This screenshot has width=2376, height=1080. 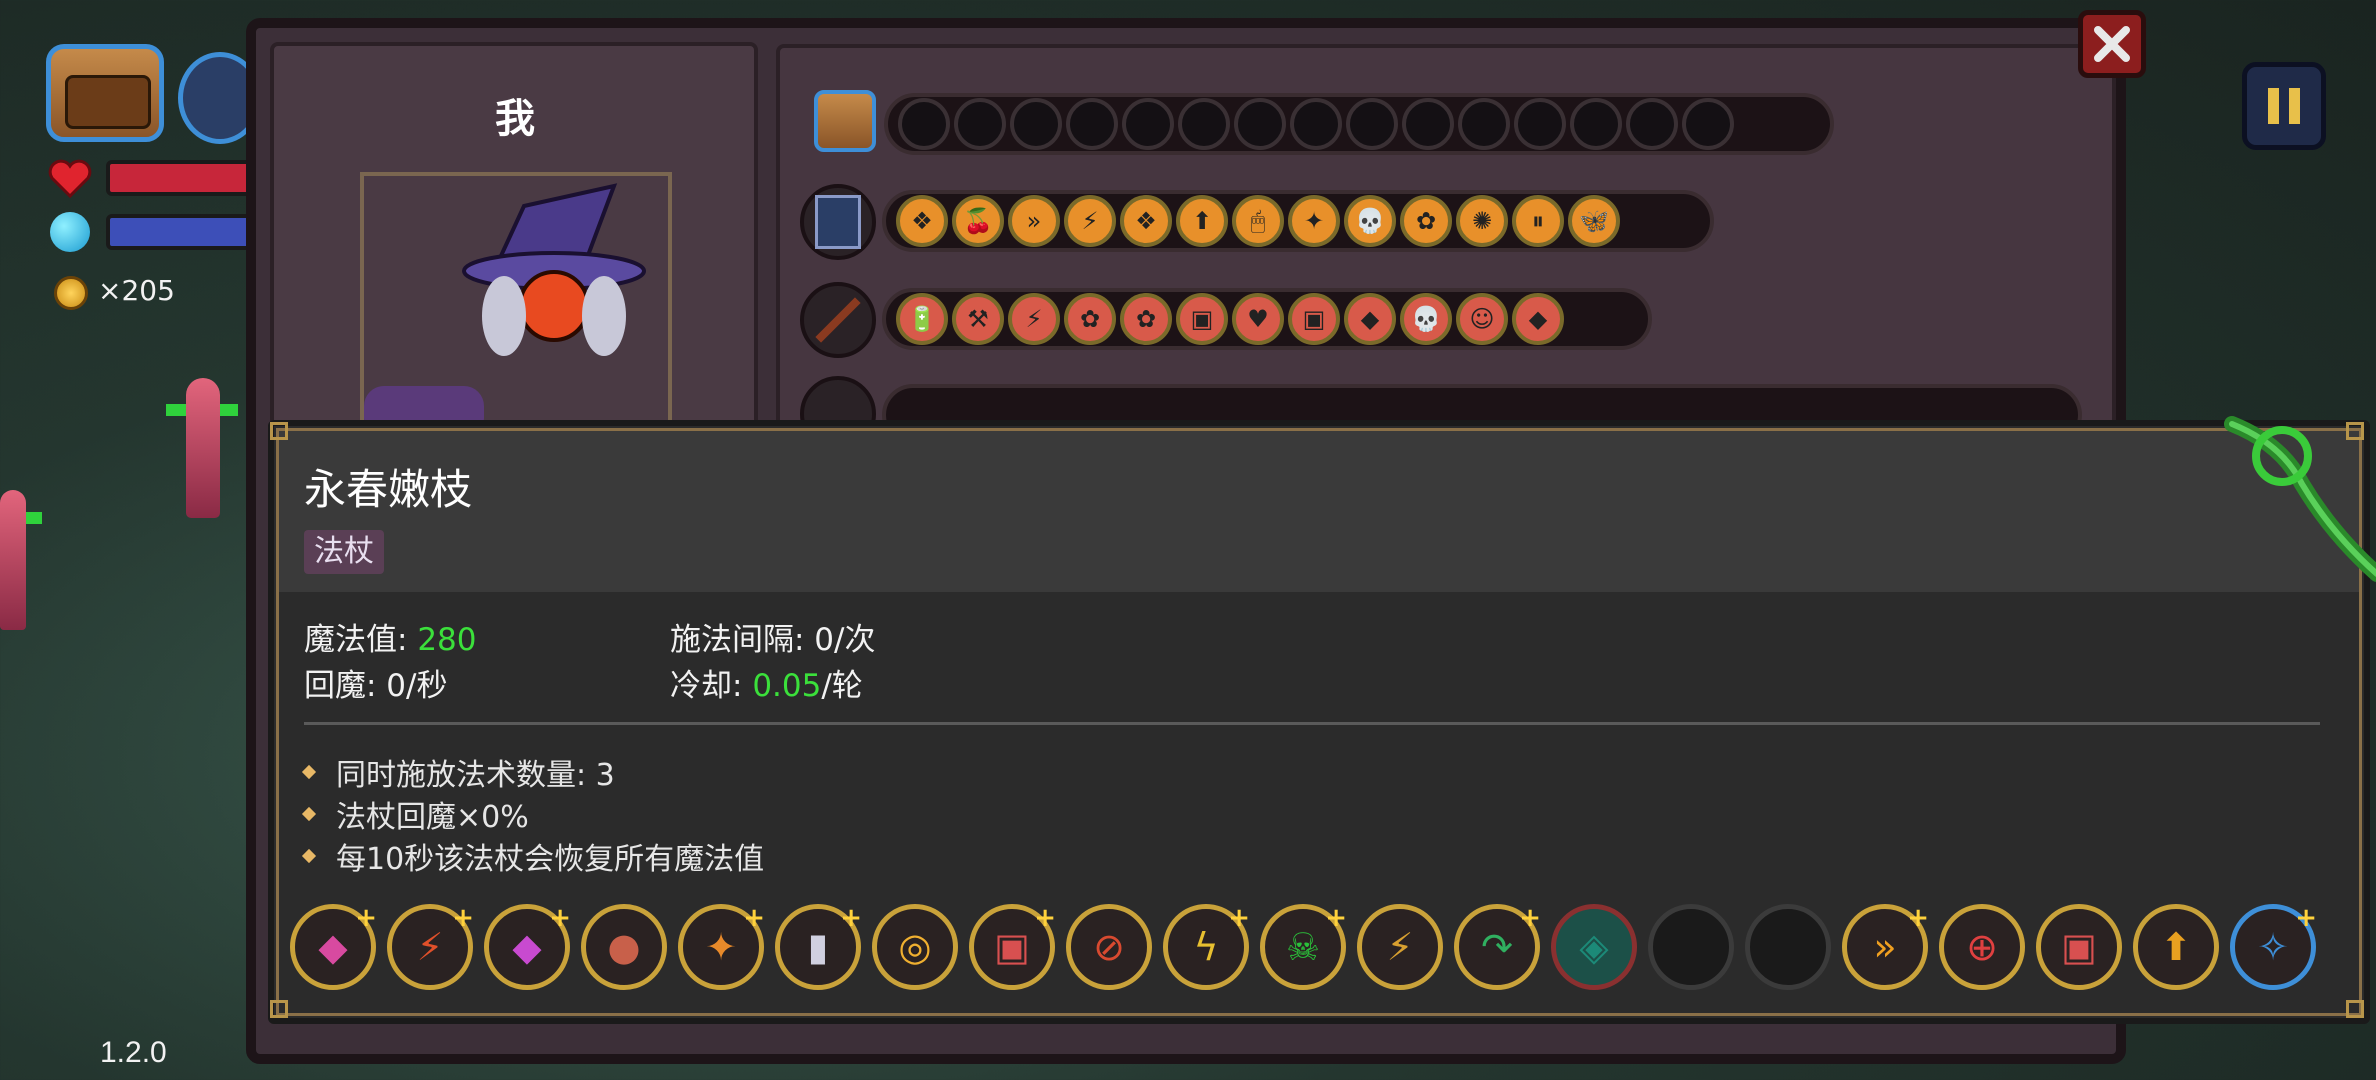 I want to click on tooltip-divider, so click(x=1312, y=723).